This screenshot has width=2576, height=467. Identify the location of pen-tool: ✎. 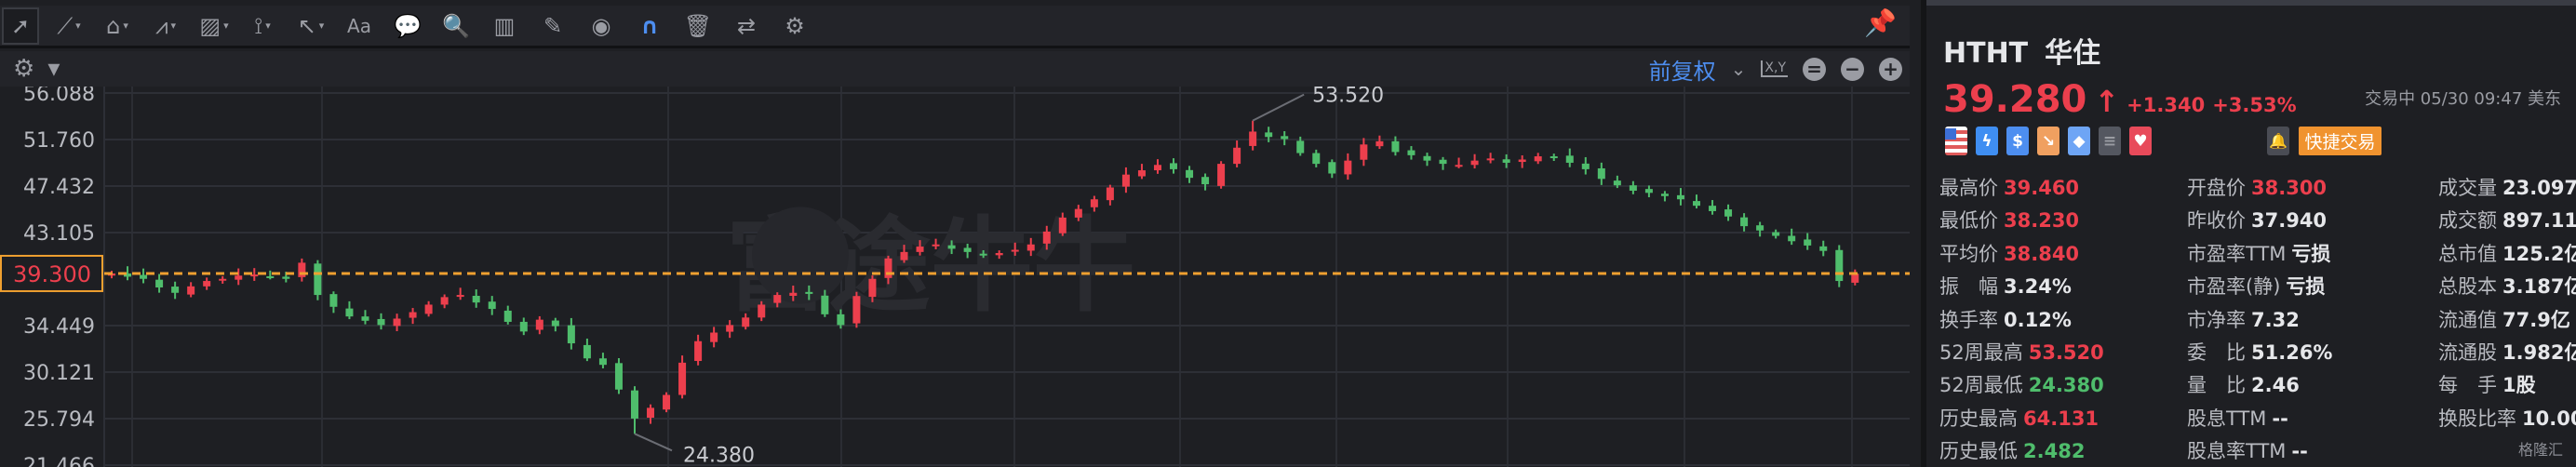
(552, 26).